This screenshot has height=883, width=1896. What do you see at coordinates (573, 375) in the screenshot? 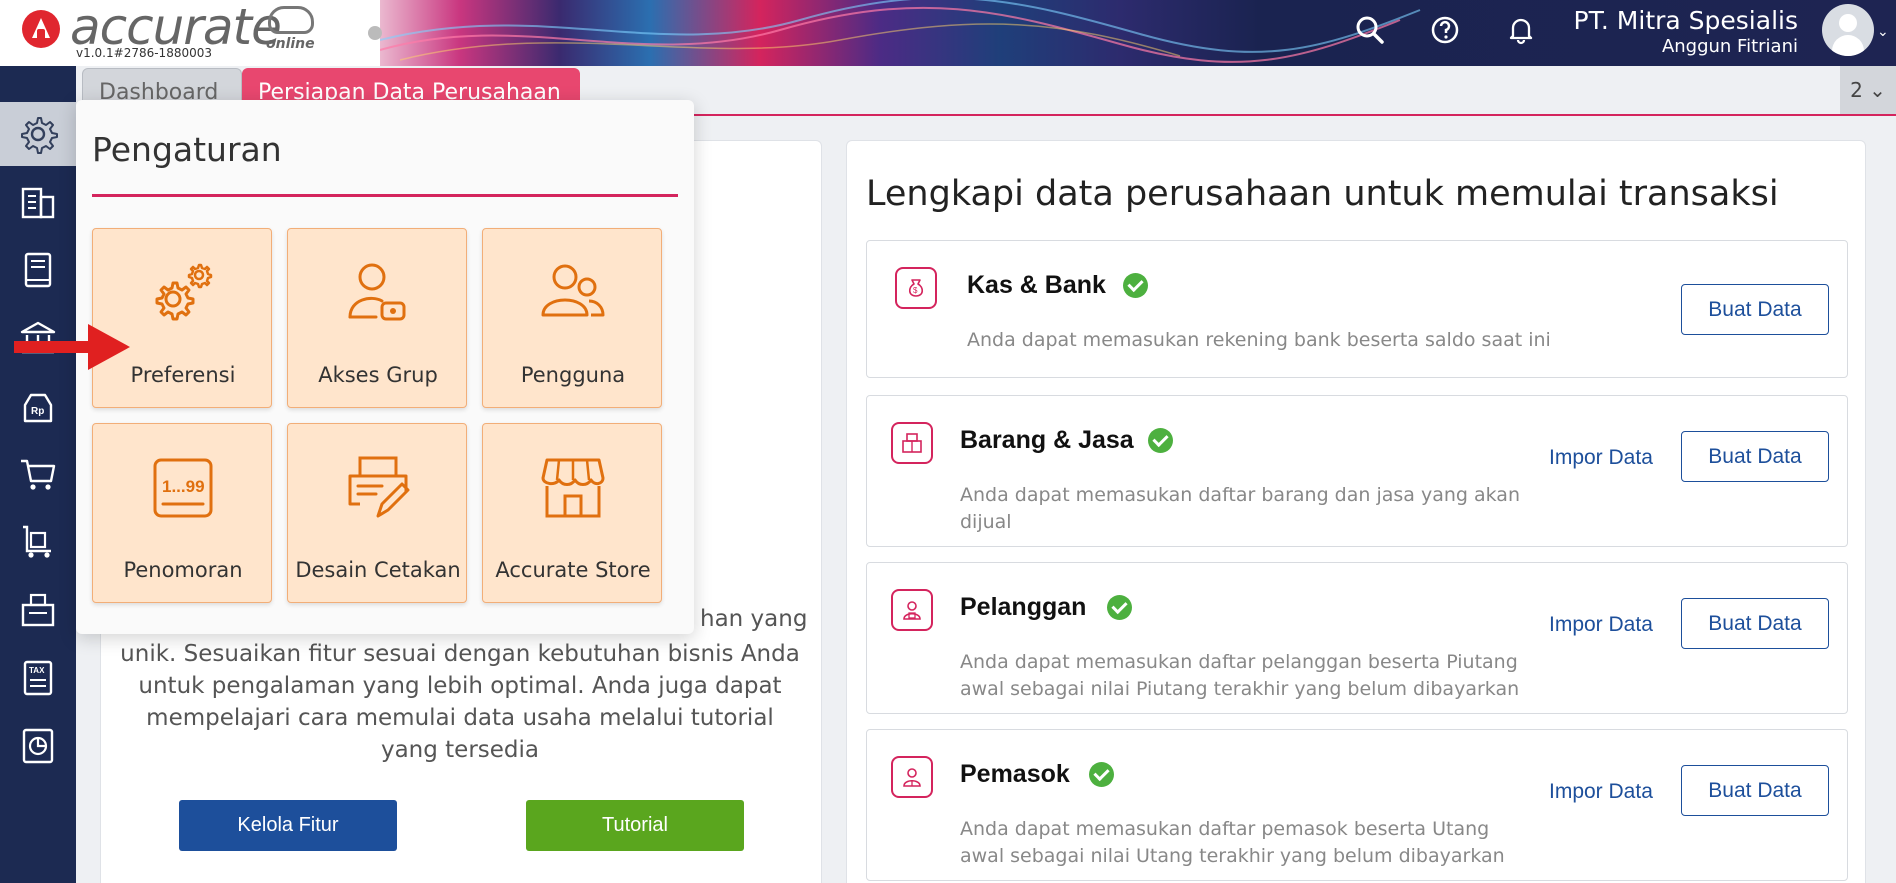
I see `tile-label: Pengguna` at bounding box center [573, 375].